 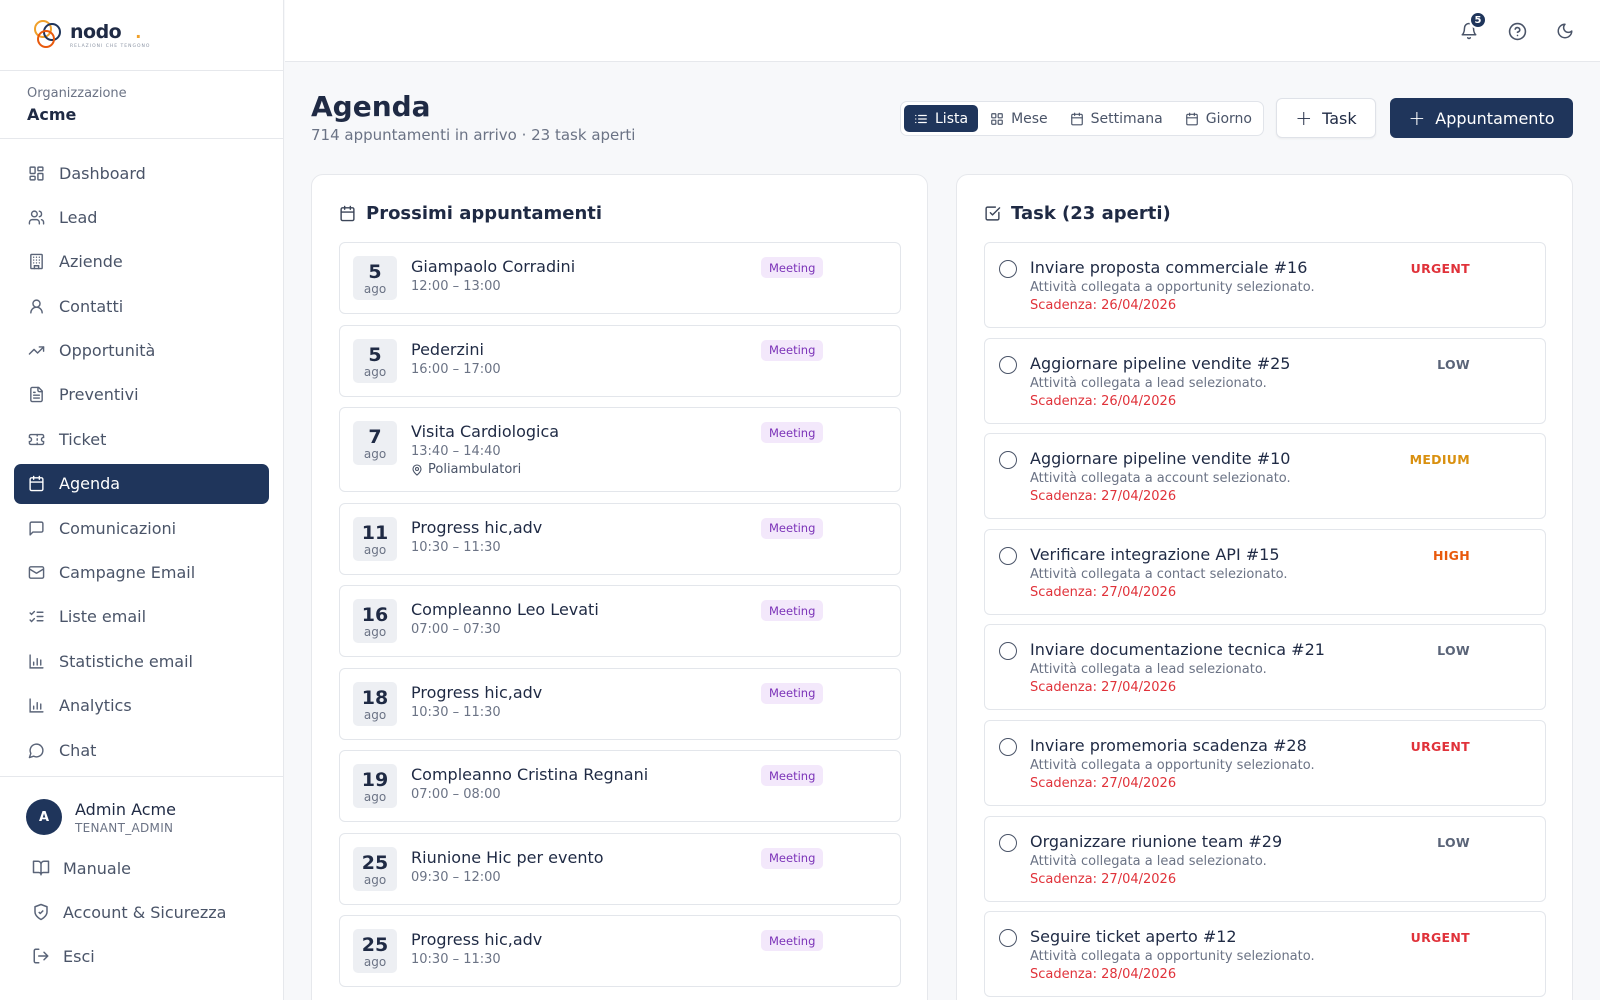 What do you see at coordinates (141, 217) in the screenshot?
I see `sidebar-item-lead: Lead` at bounding box center [141, 217].